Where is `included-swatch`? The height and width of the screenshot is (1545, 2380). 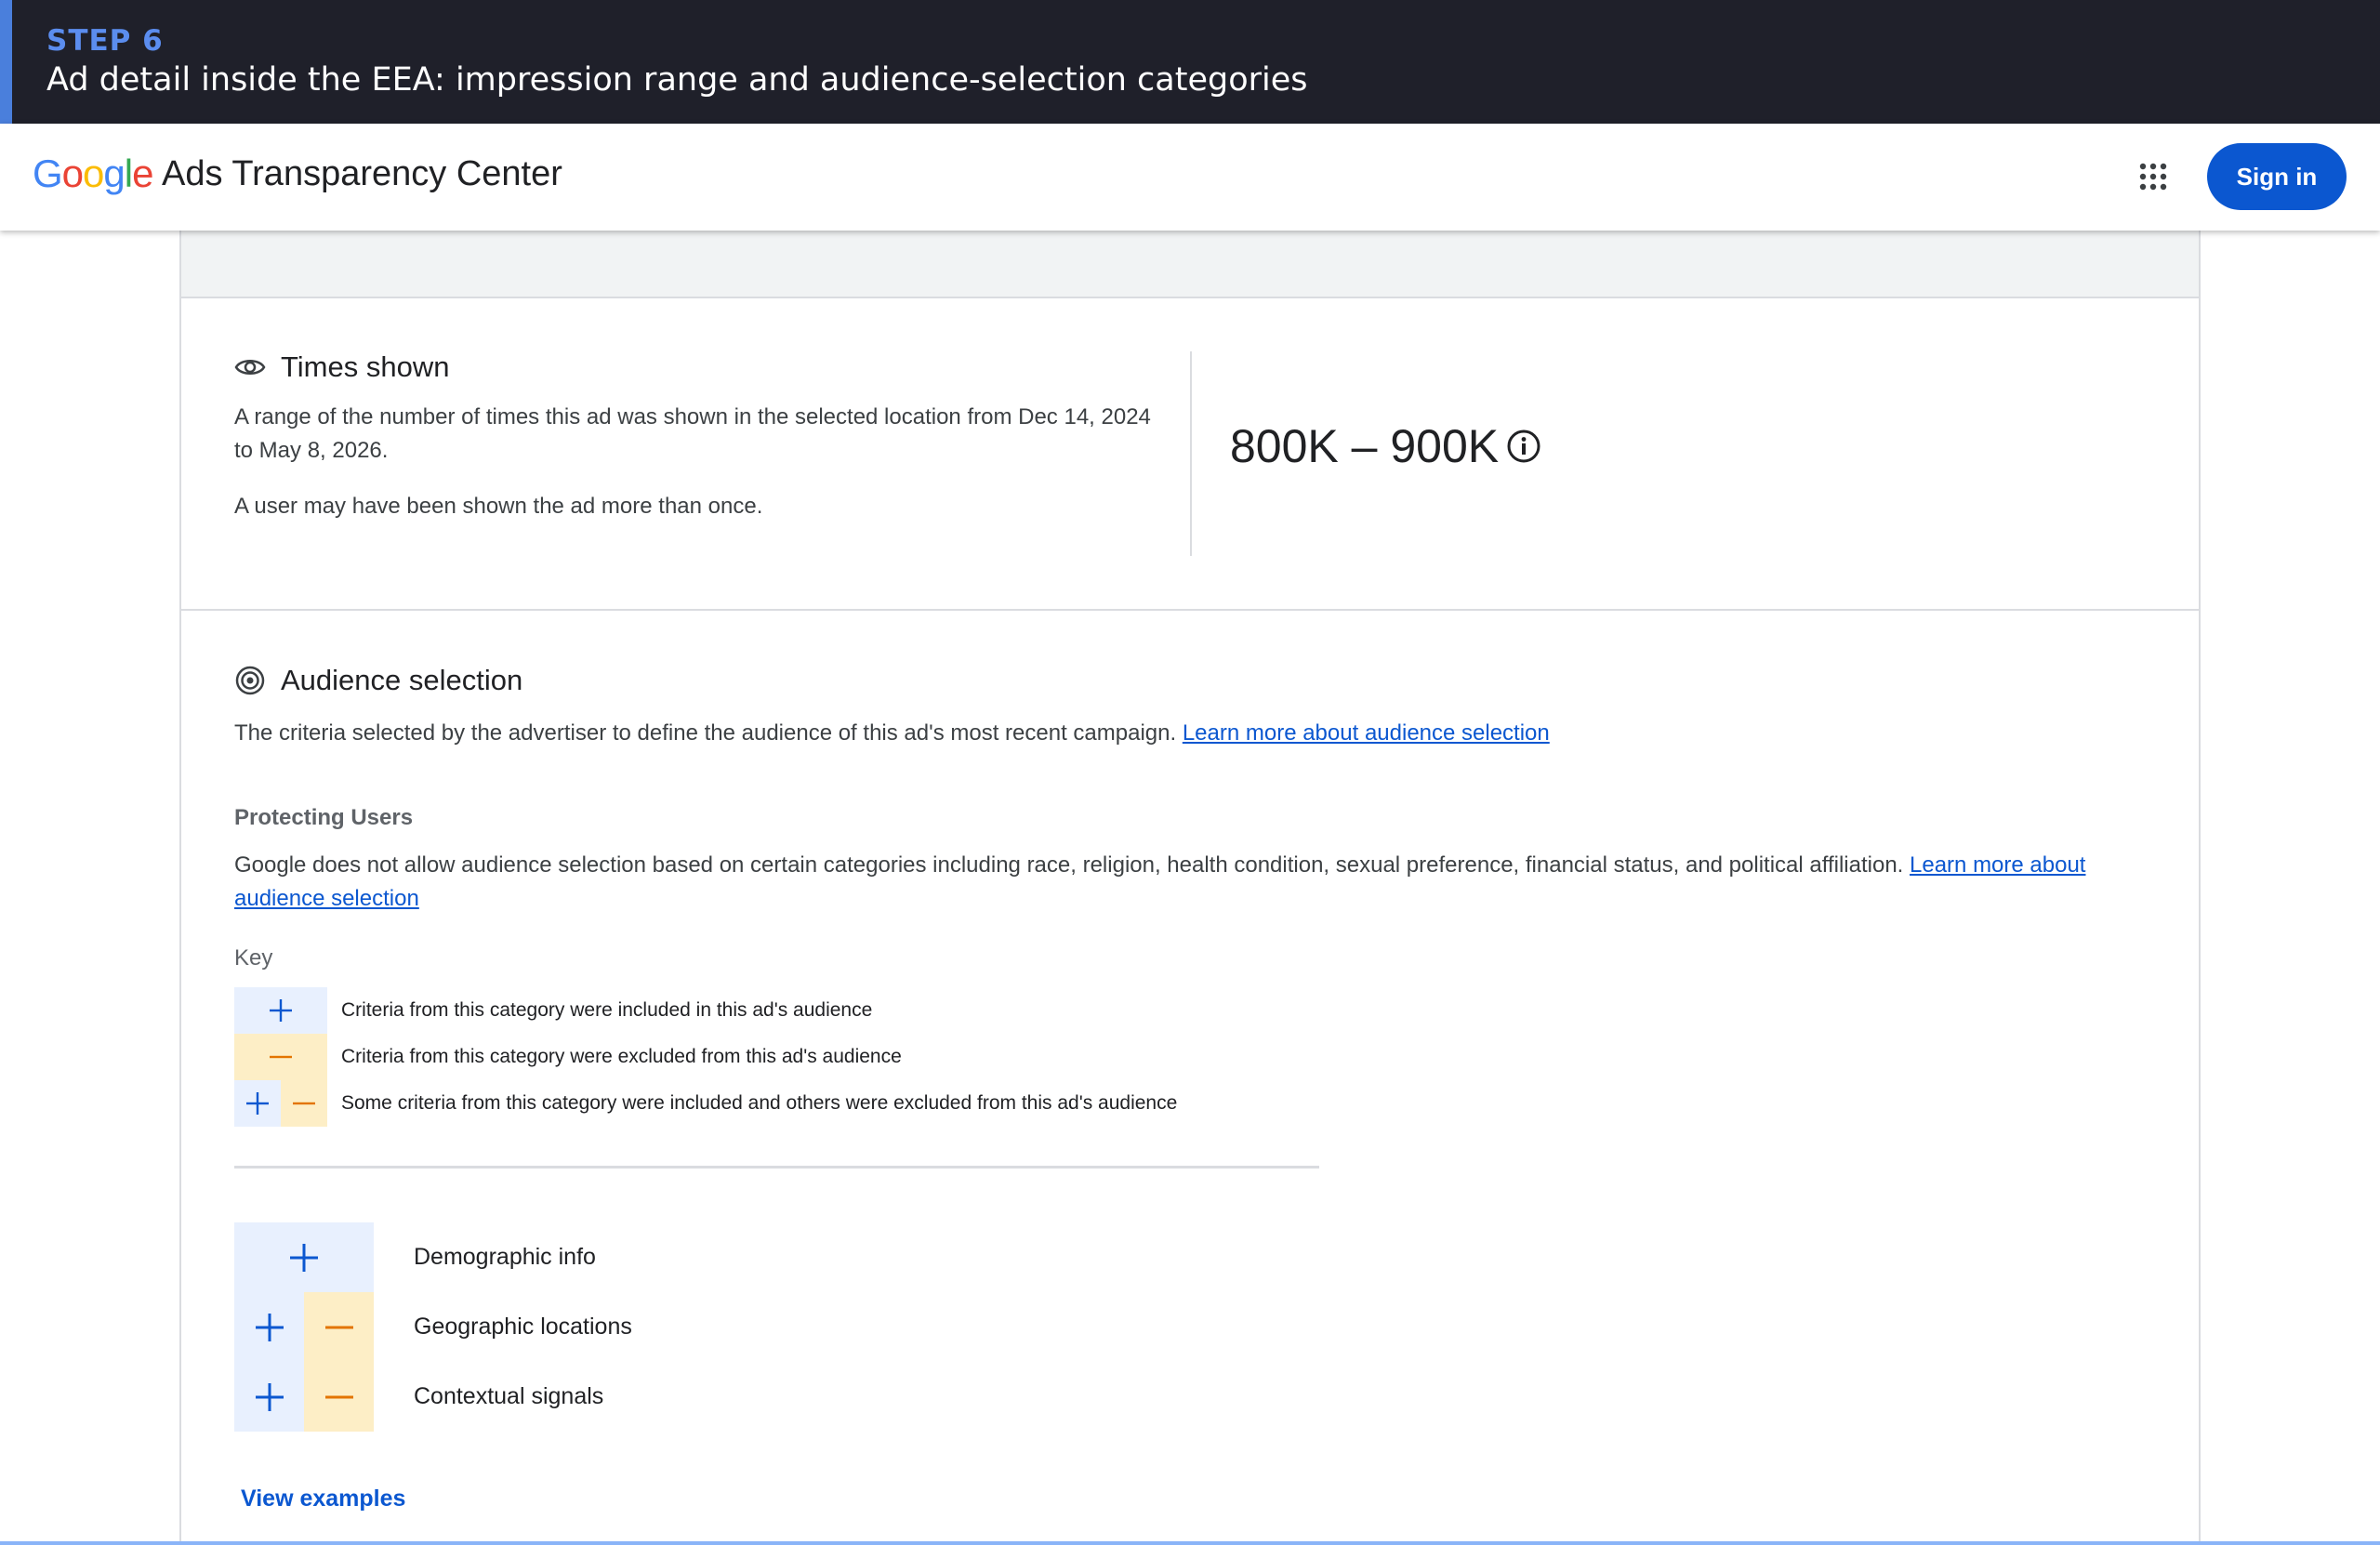
included-swatch is located at coordinates (280, 1010).